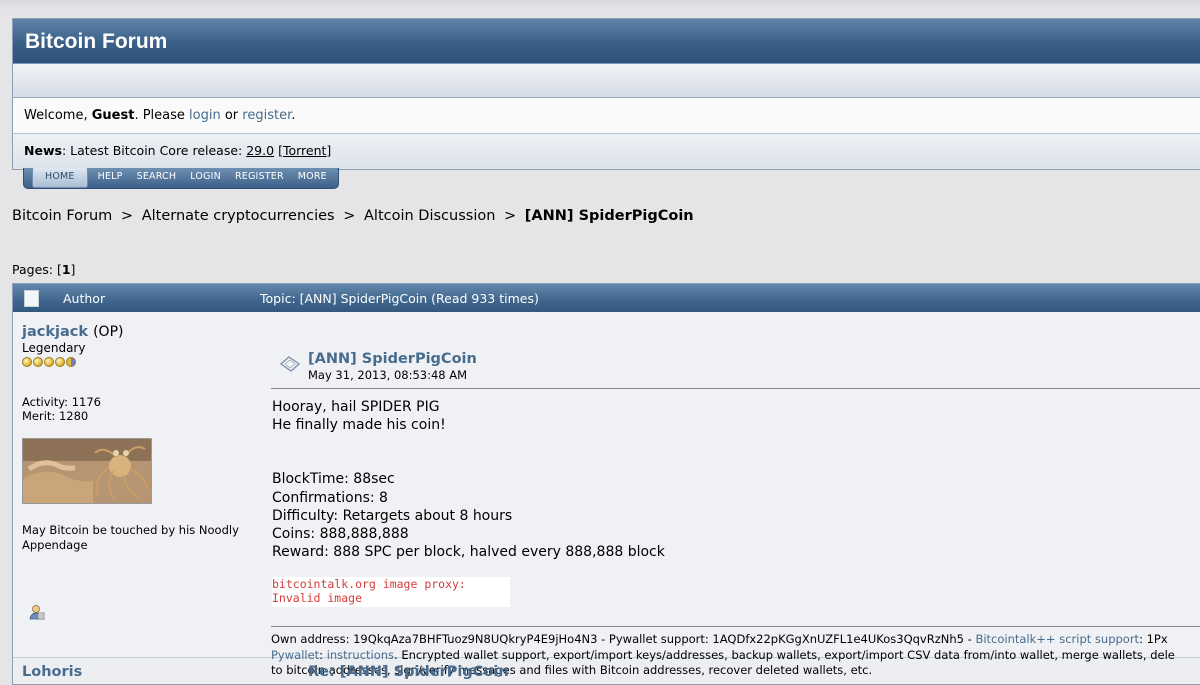 This screenshot has width=1200, height=685. What do you see at coordinates (87, 471) in the screenshot?
I see `avatar` at bounding box center [87, 471].